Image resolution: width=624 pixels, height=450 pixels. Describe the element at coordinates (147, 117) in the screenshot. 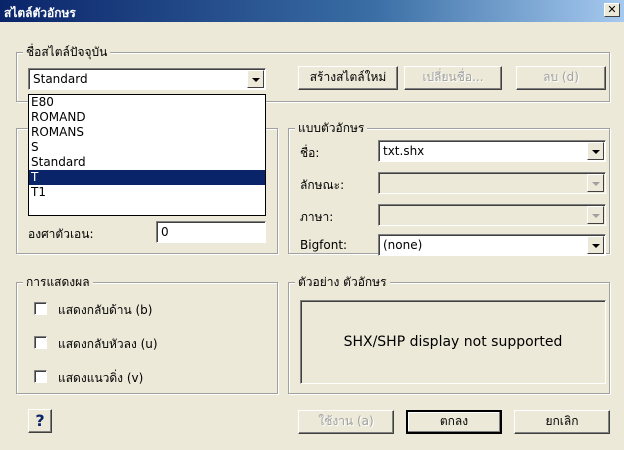

I see `dropdown-item: ROMAND` at that location.